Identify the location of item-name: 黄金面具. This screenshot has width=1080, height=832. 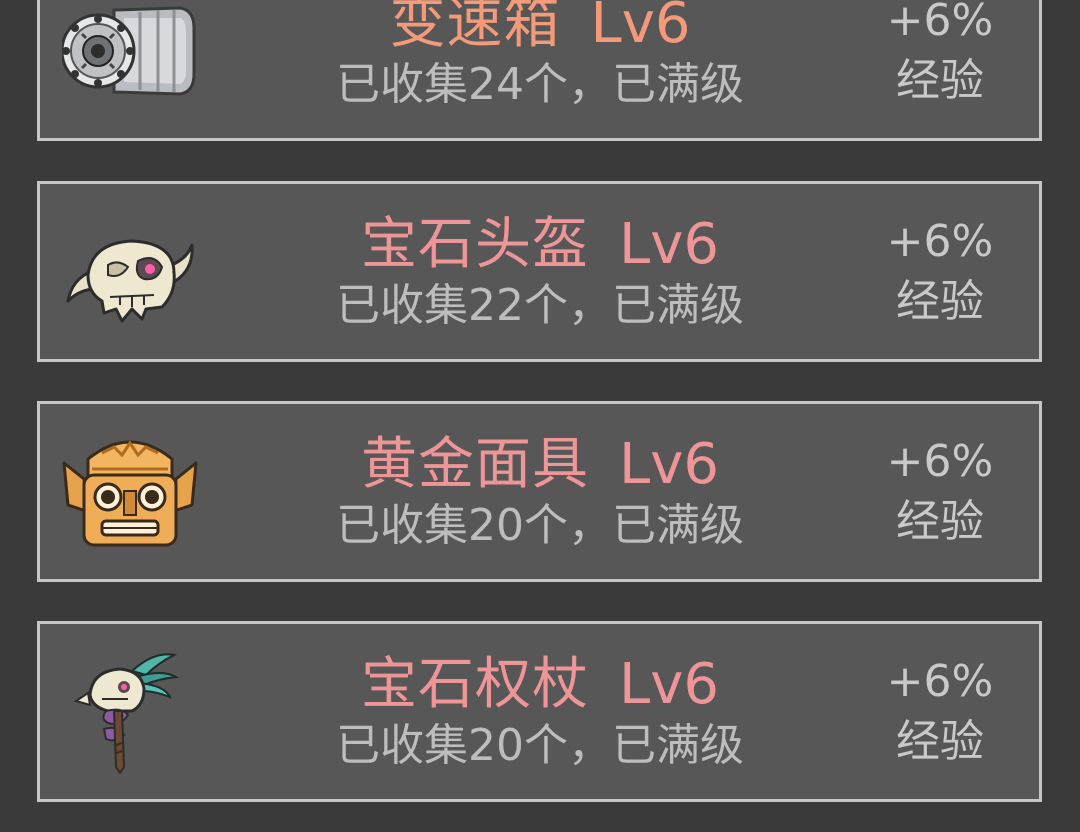
(475, 464).